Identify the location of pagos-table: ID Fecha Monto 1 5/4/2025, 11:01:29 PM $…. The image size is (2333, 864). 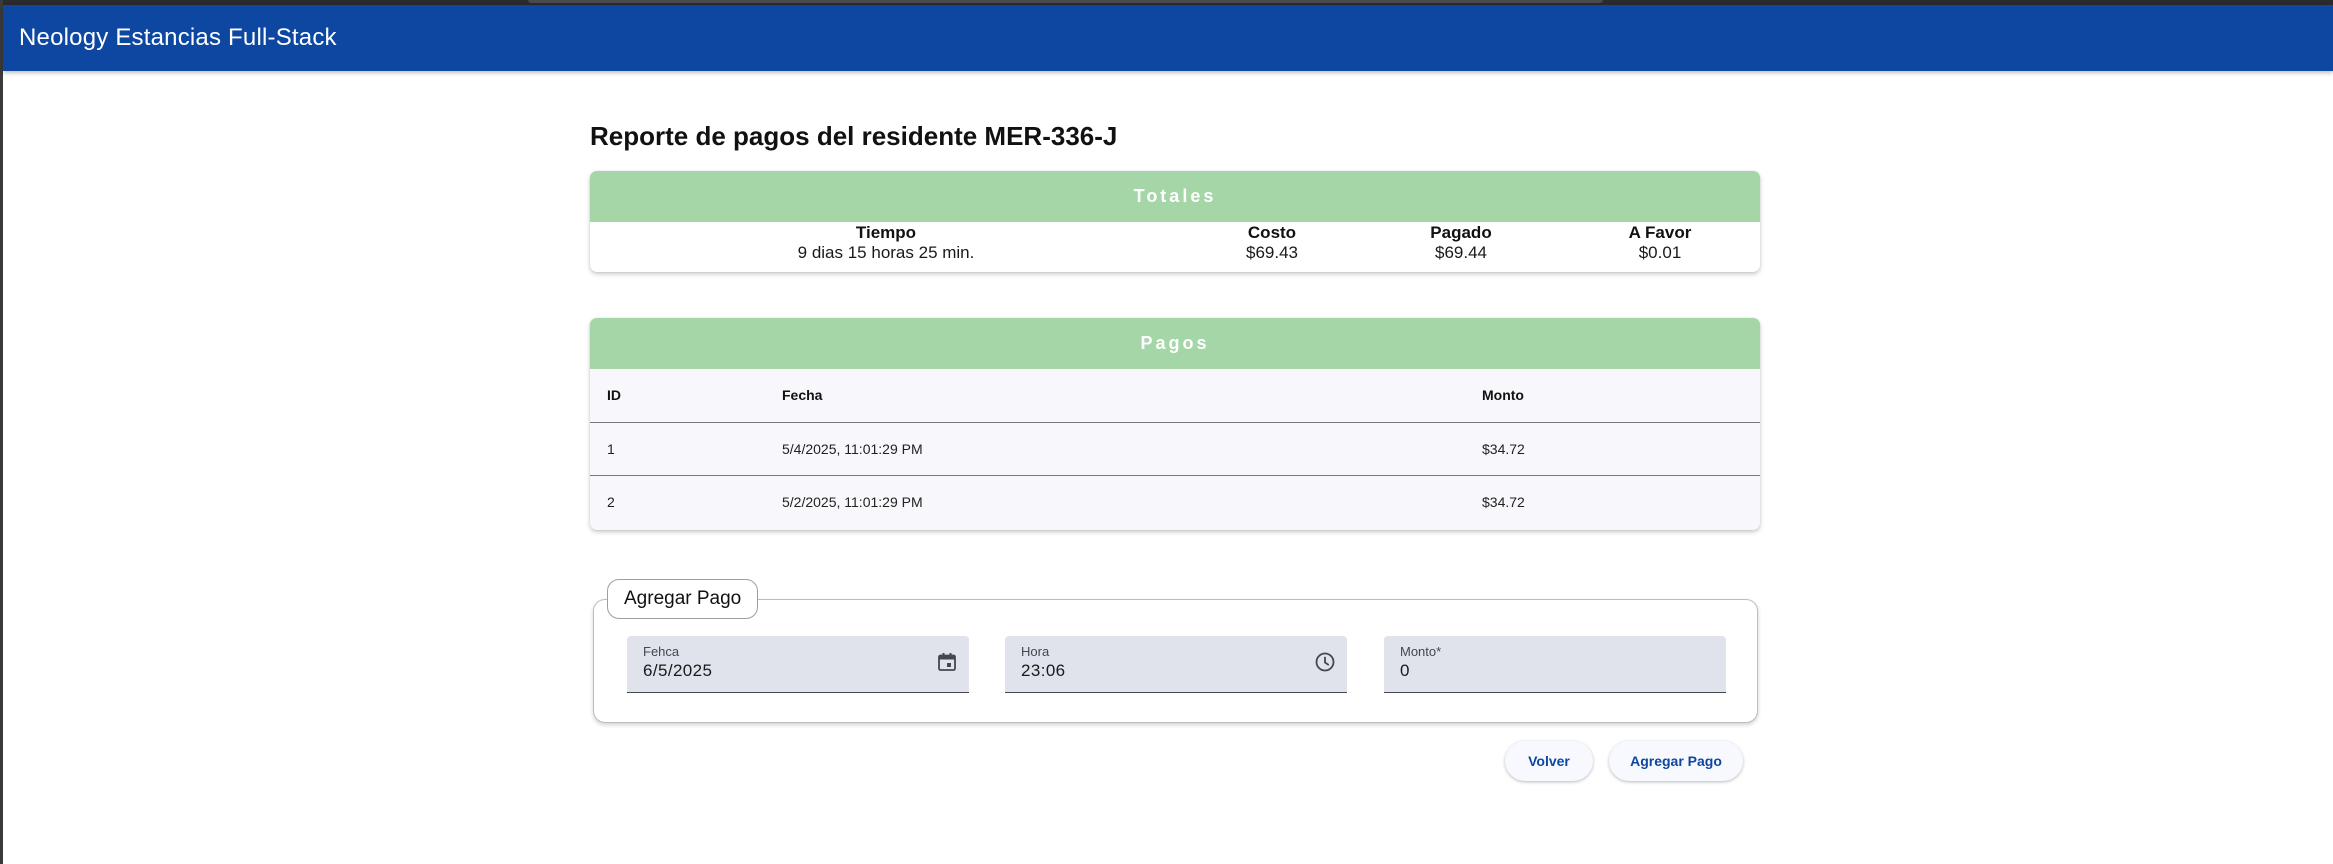
(1175, 448).